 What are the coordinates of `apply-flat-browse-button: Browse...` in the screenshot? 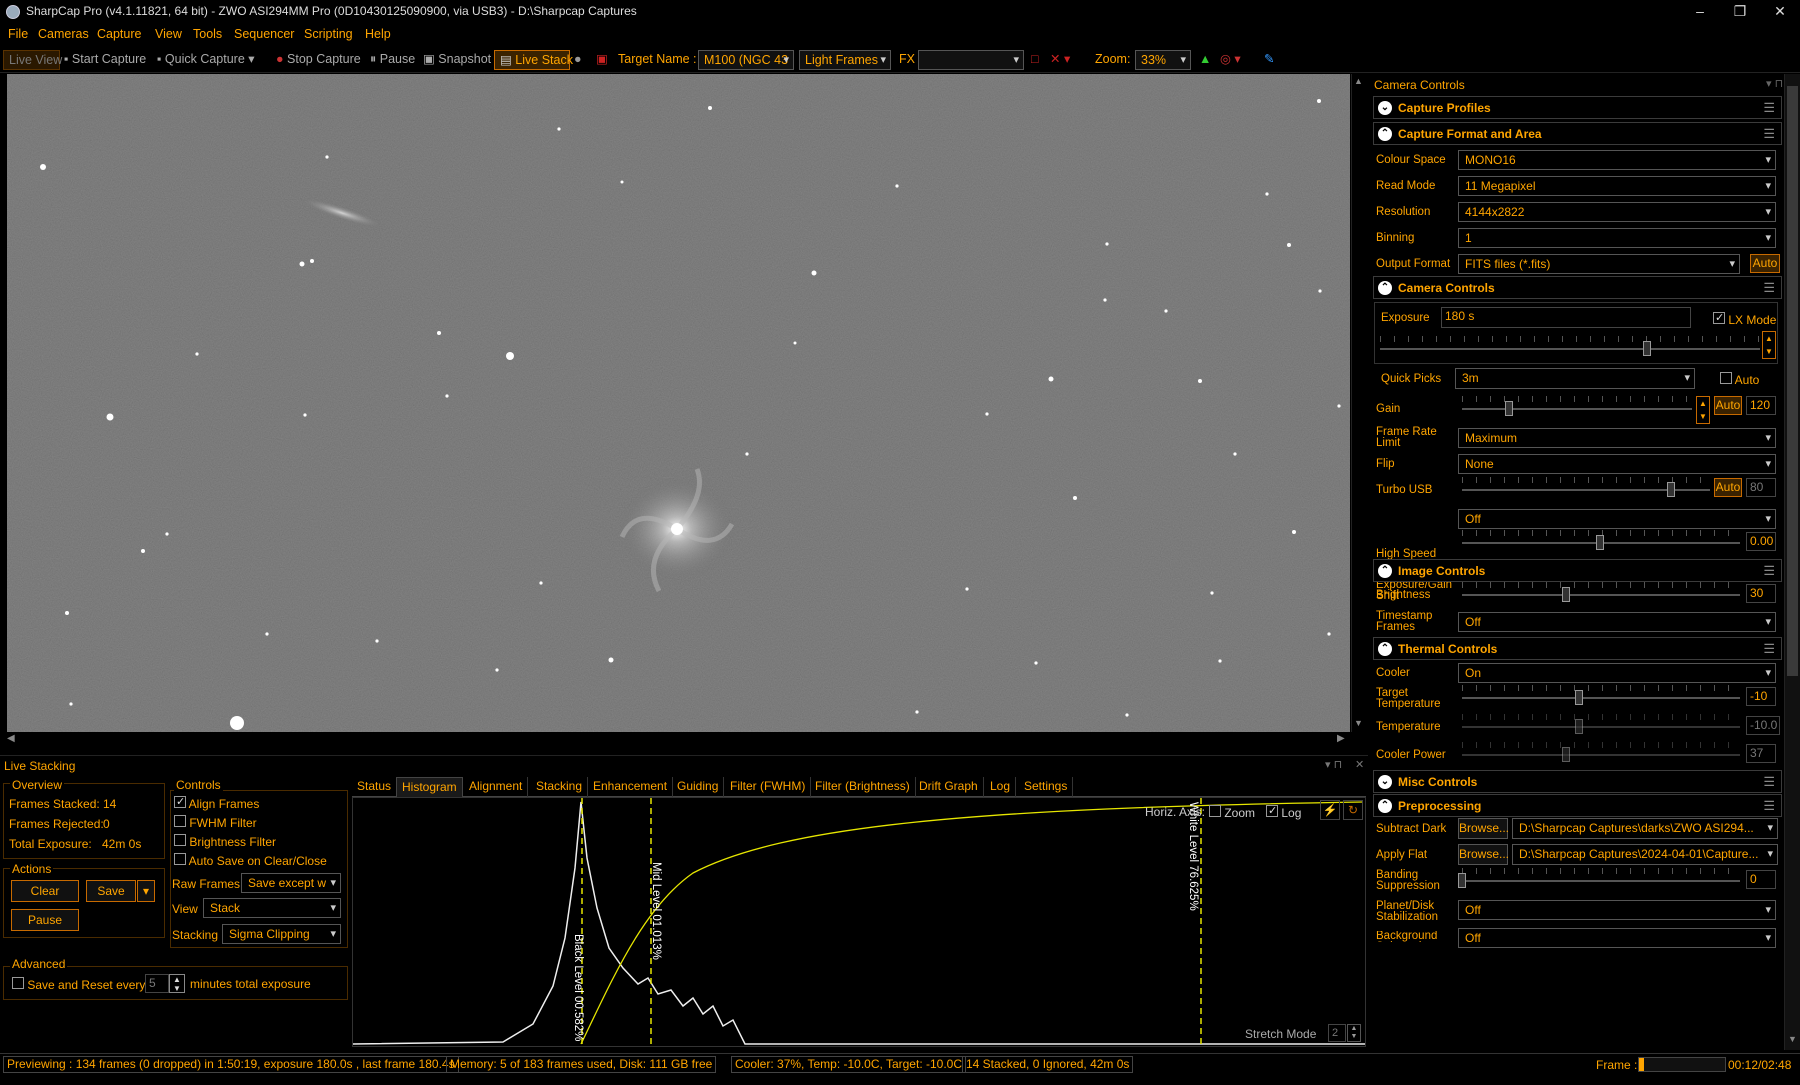 It's located at (1483, 854).